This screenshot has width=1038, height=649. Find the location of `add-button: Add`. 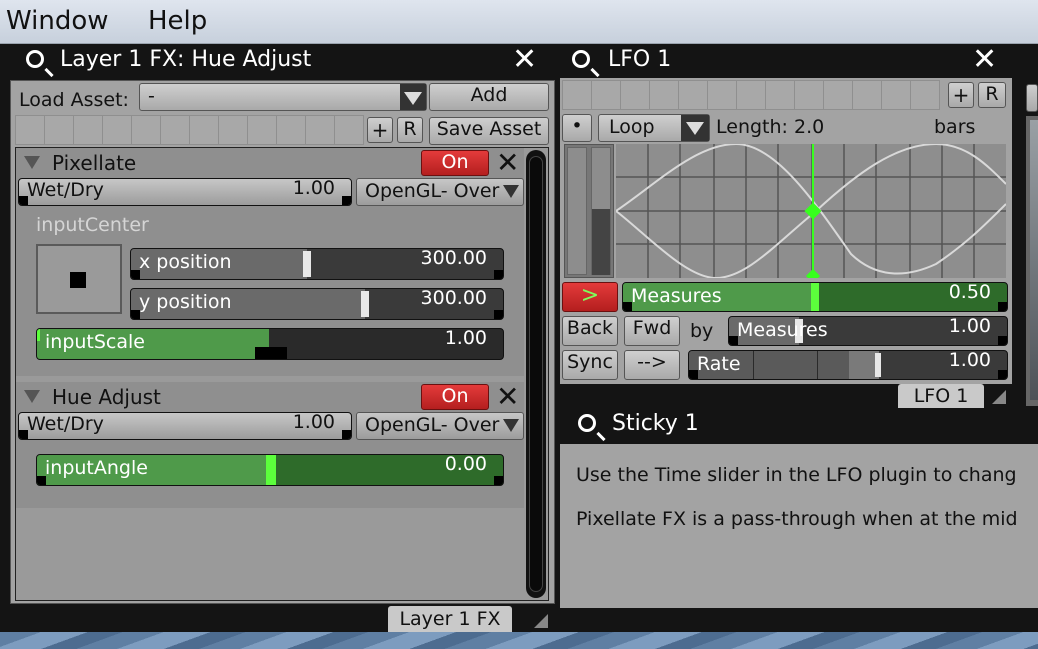

add-button: Add is located at coordinates (489, 97).